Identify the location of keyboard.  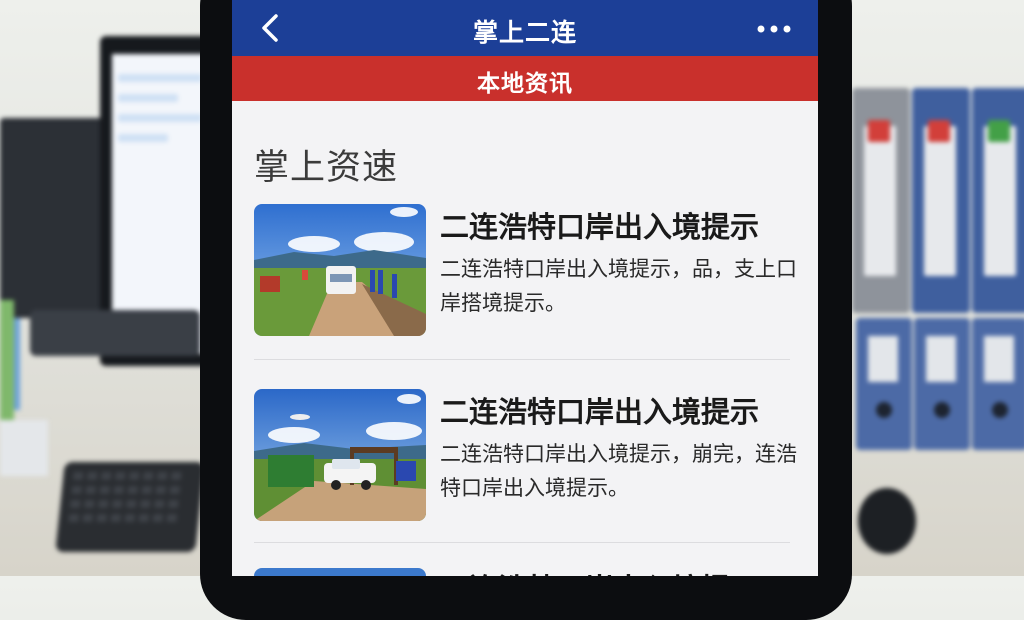
(130, 507).